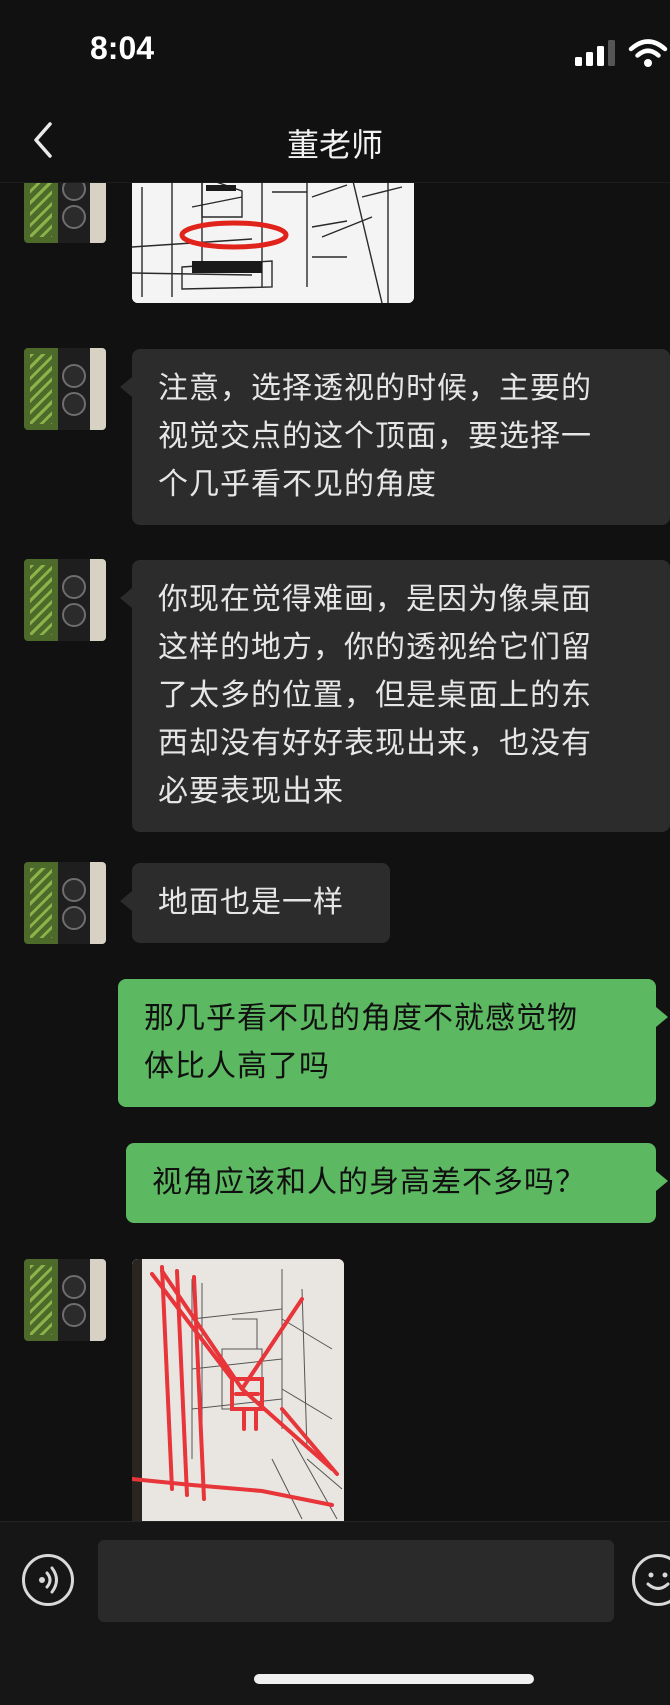 Image resolution: width=670 pixels, height=1705 pixels. Describe the element at coordinates (335, 50) in the screenshot. I see `status-bar: 8:04` at that location.